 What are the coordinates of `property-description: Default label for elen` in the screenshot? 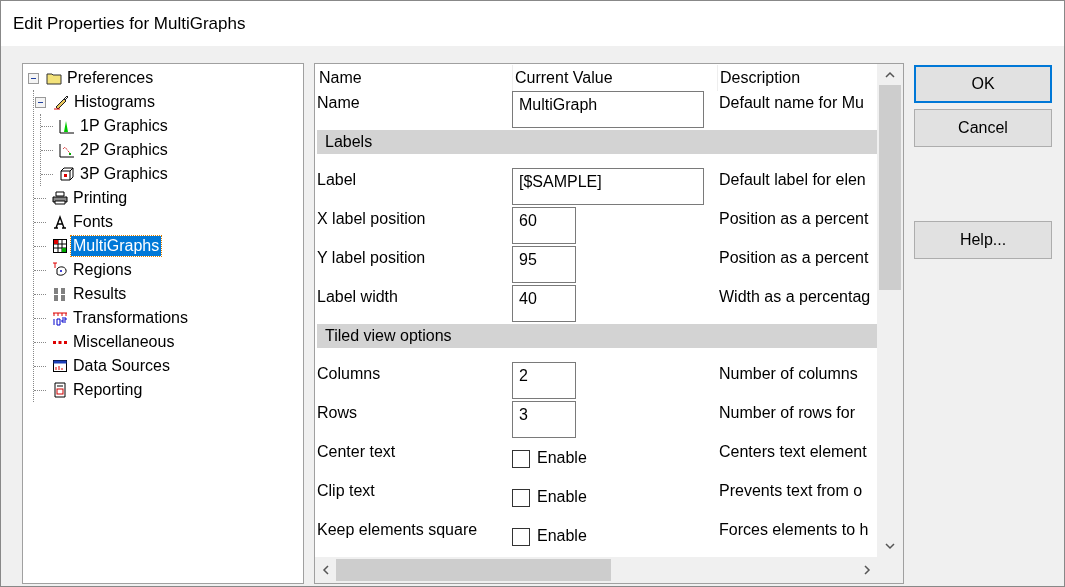 It's located at (792, 180).